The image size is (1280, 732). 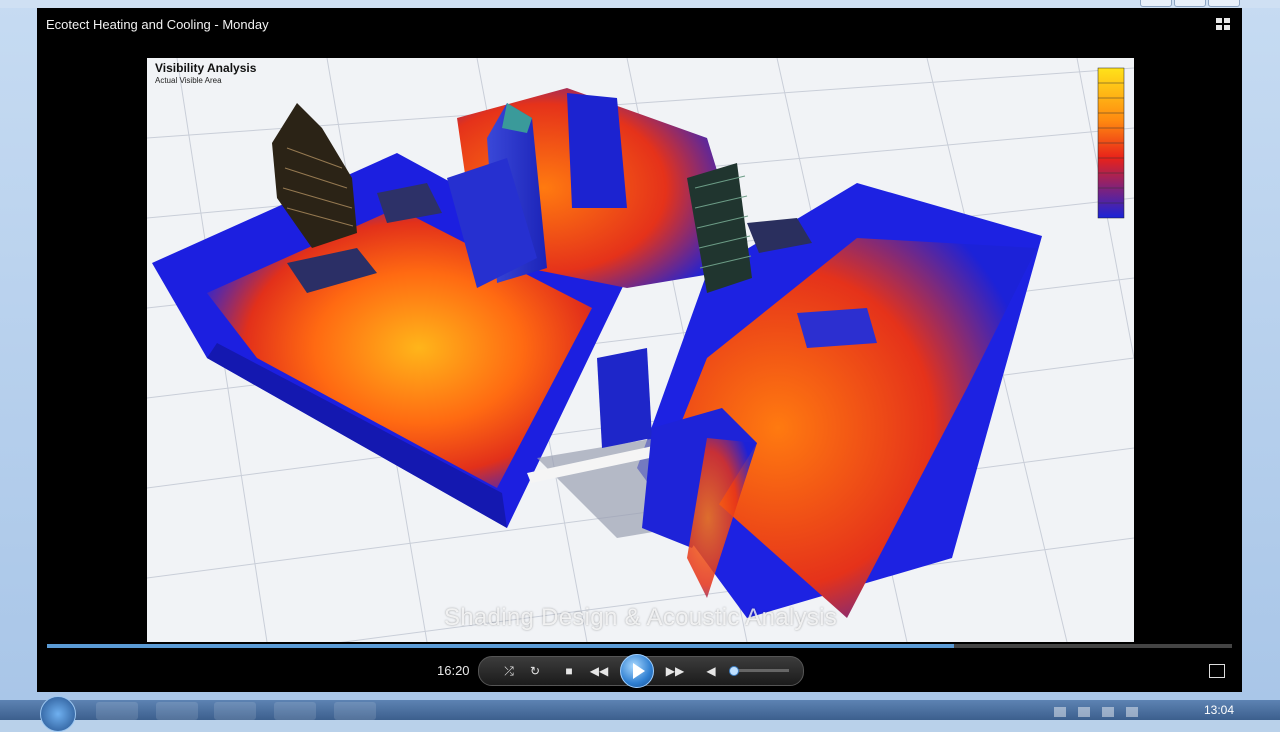 I want to click on volume-slider, so click(x=759, y=671).